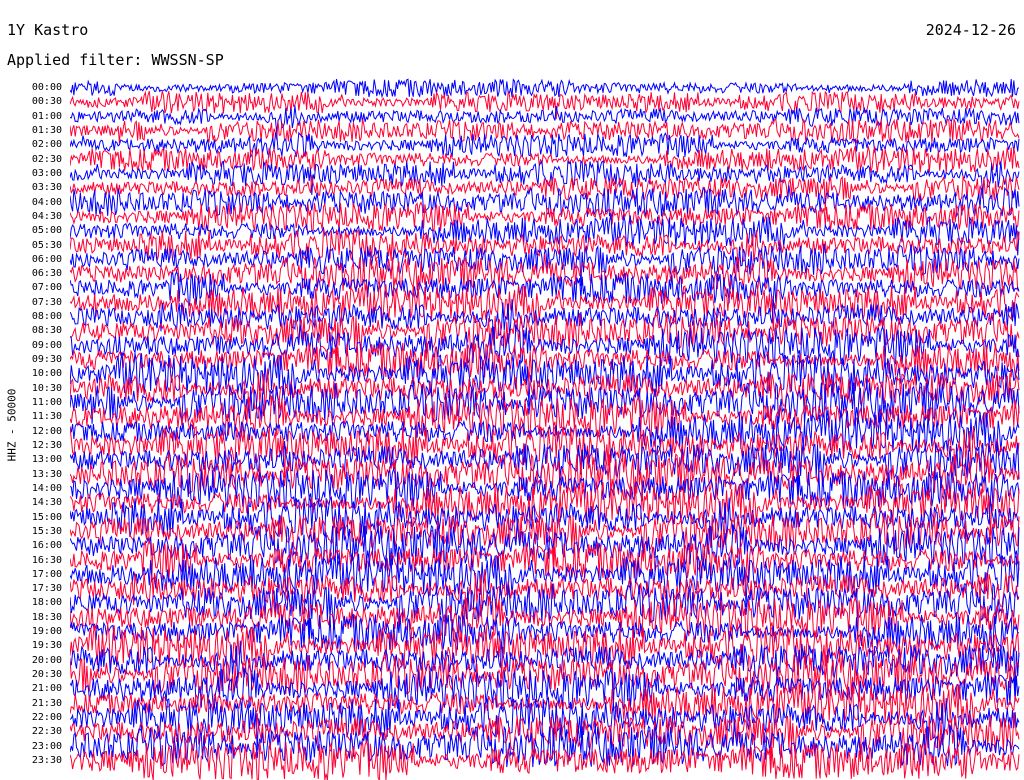 The height and width of the screenshot is (780, 1024). I want to click on time-label: 01:00, so click(46, 116).